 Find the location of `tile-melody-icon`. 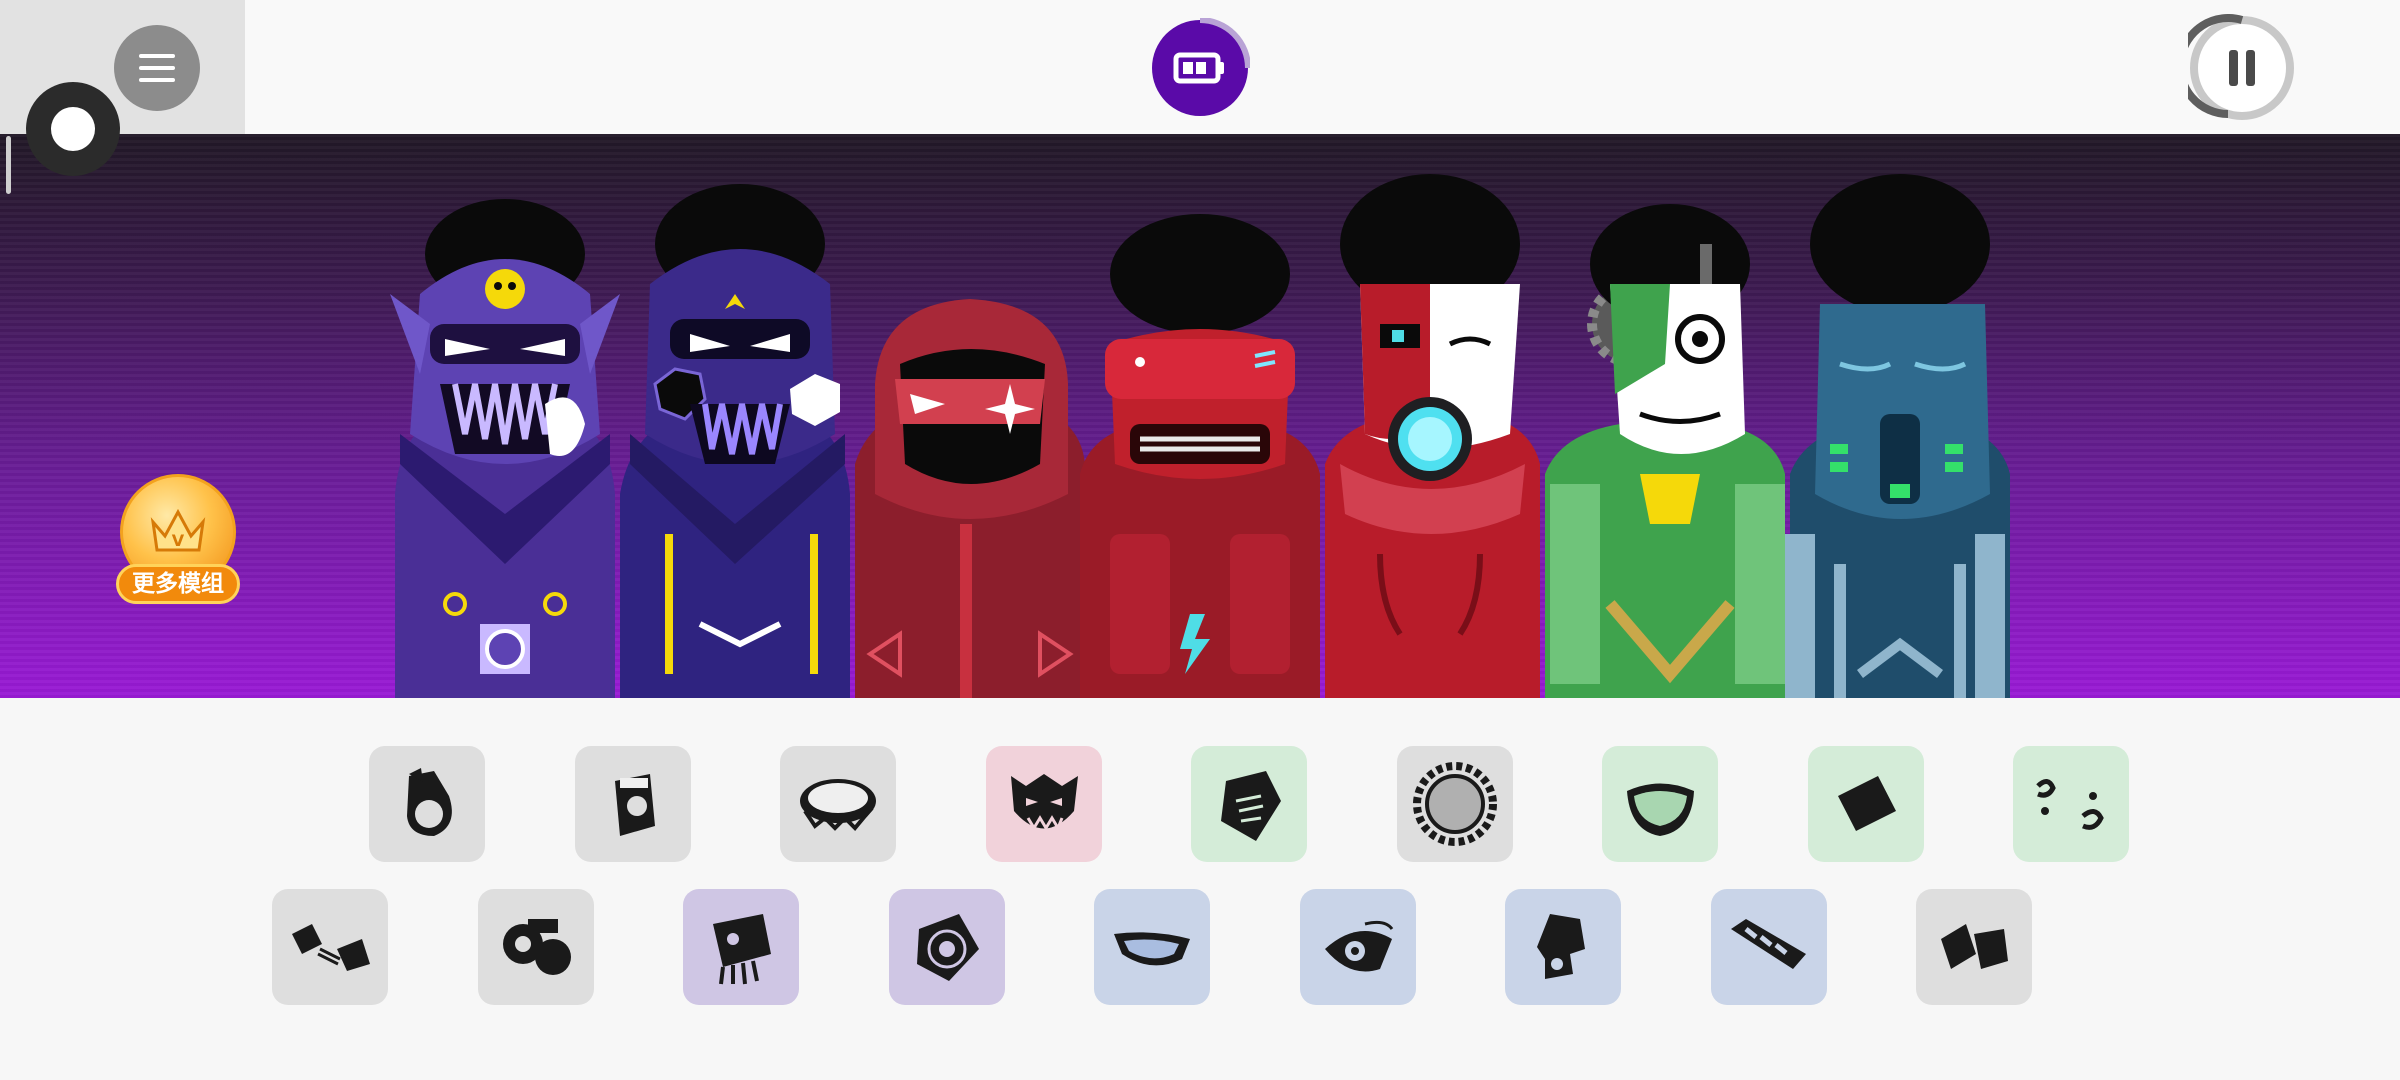

tile-melody-icon is located at coordinates (1866, 804).